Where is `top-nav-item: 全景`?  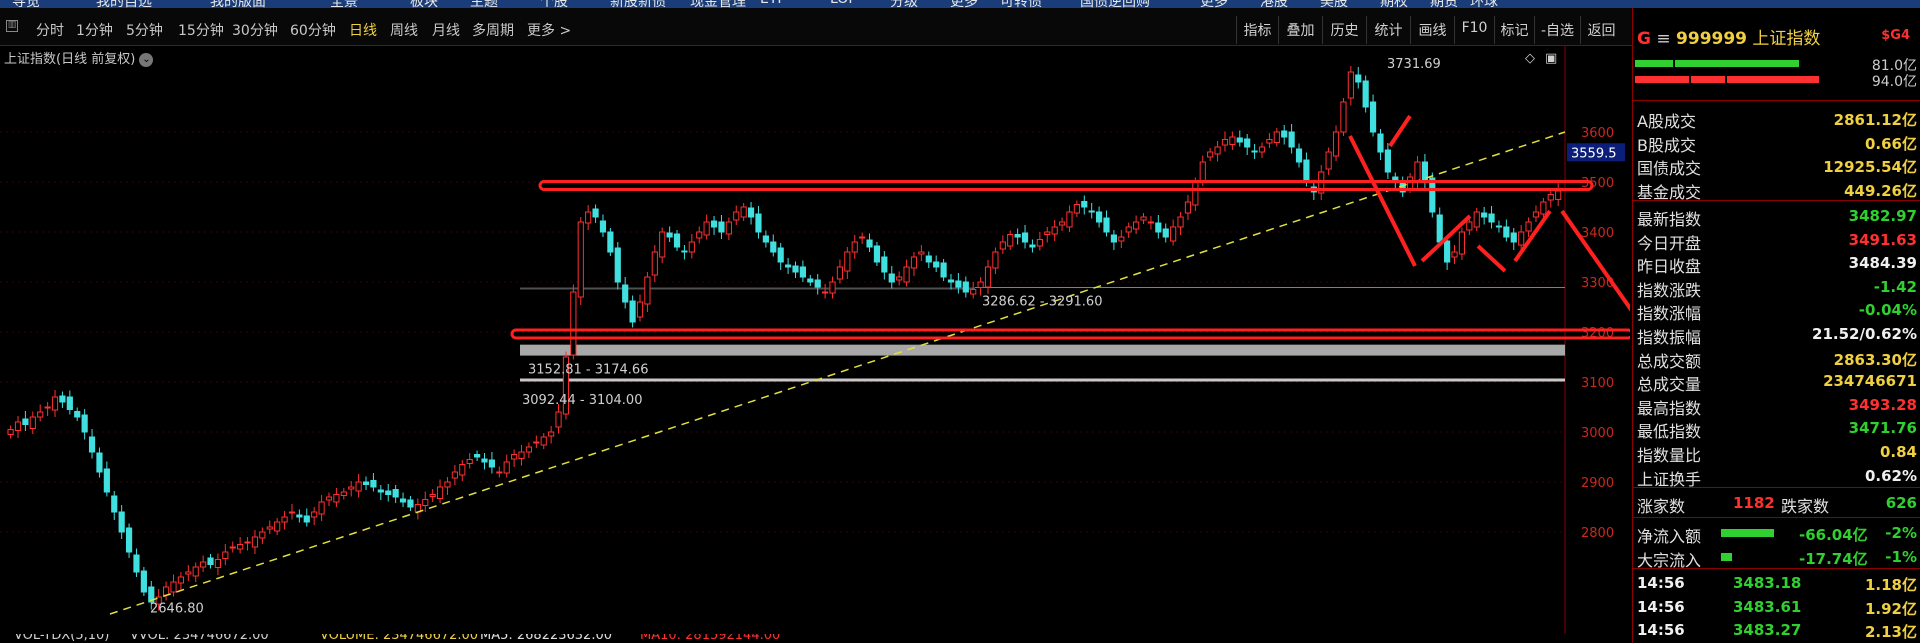
top-nav-item: 全景 is located at coordinates (344, 4).